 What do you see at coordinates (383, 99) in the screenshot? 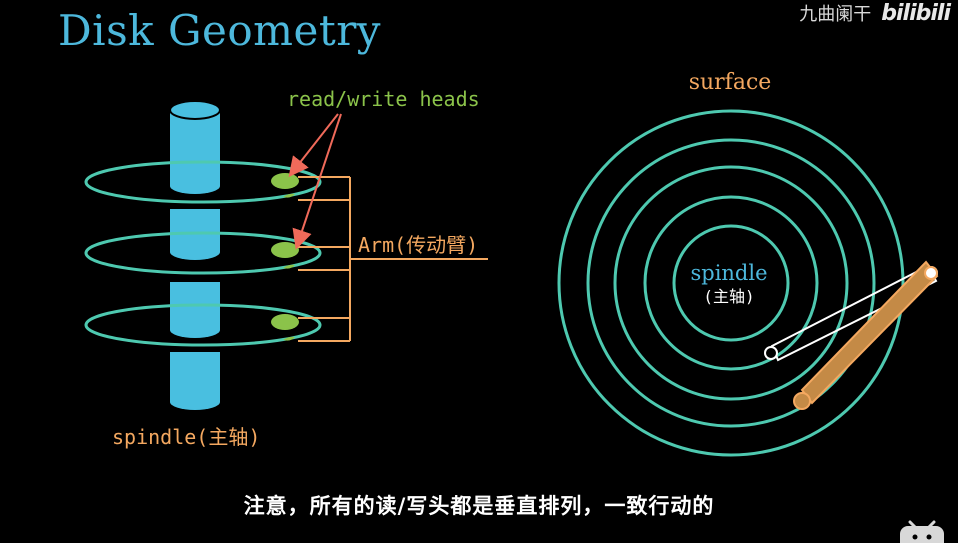
I see `read-write-heads-label: read/write heads` at bounding box center [383, 99].